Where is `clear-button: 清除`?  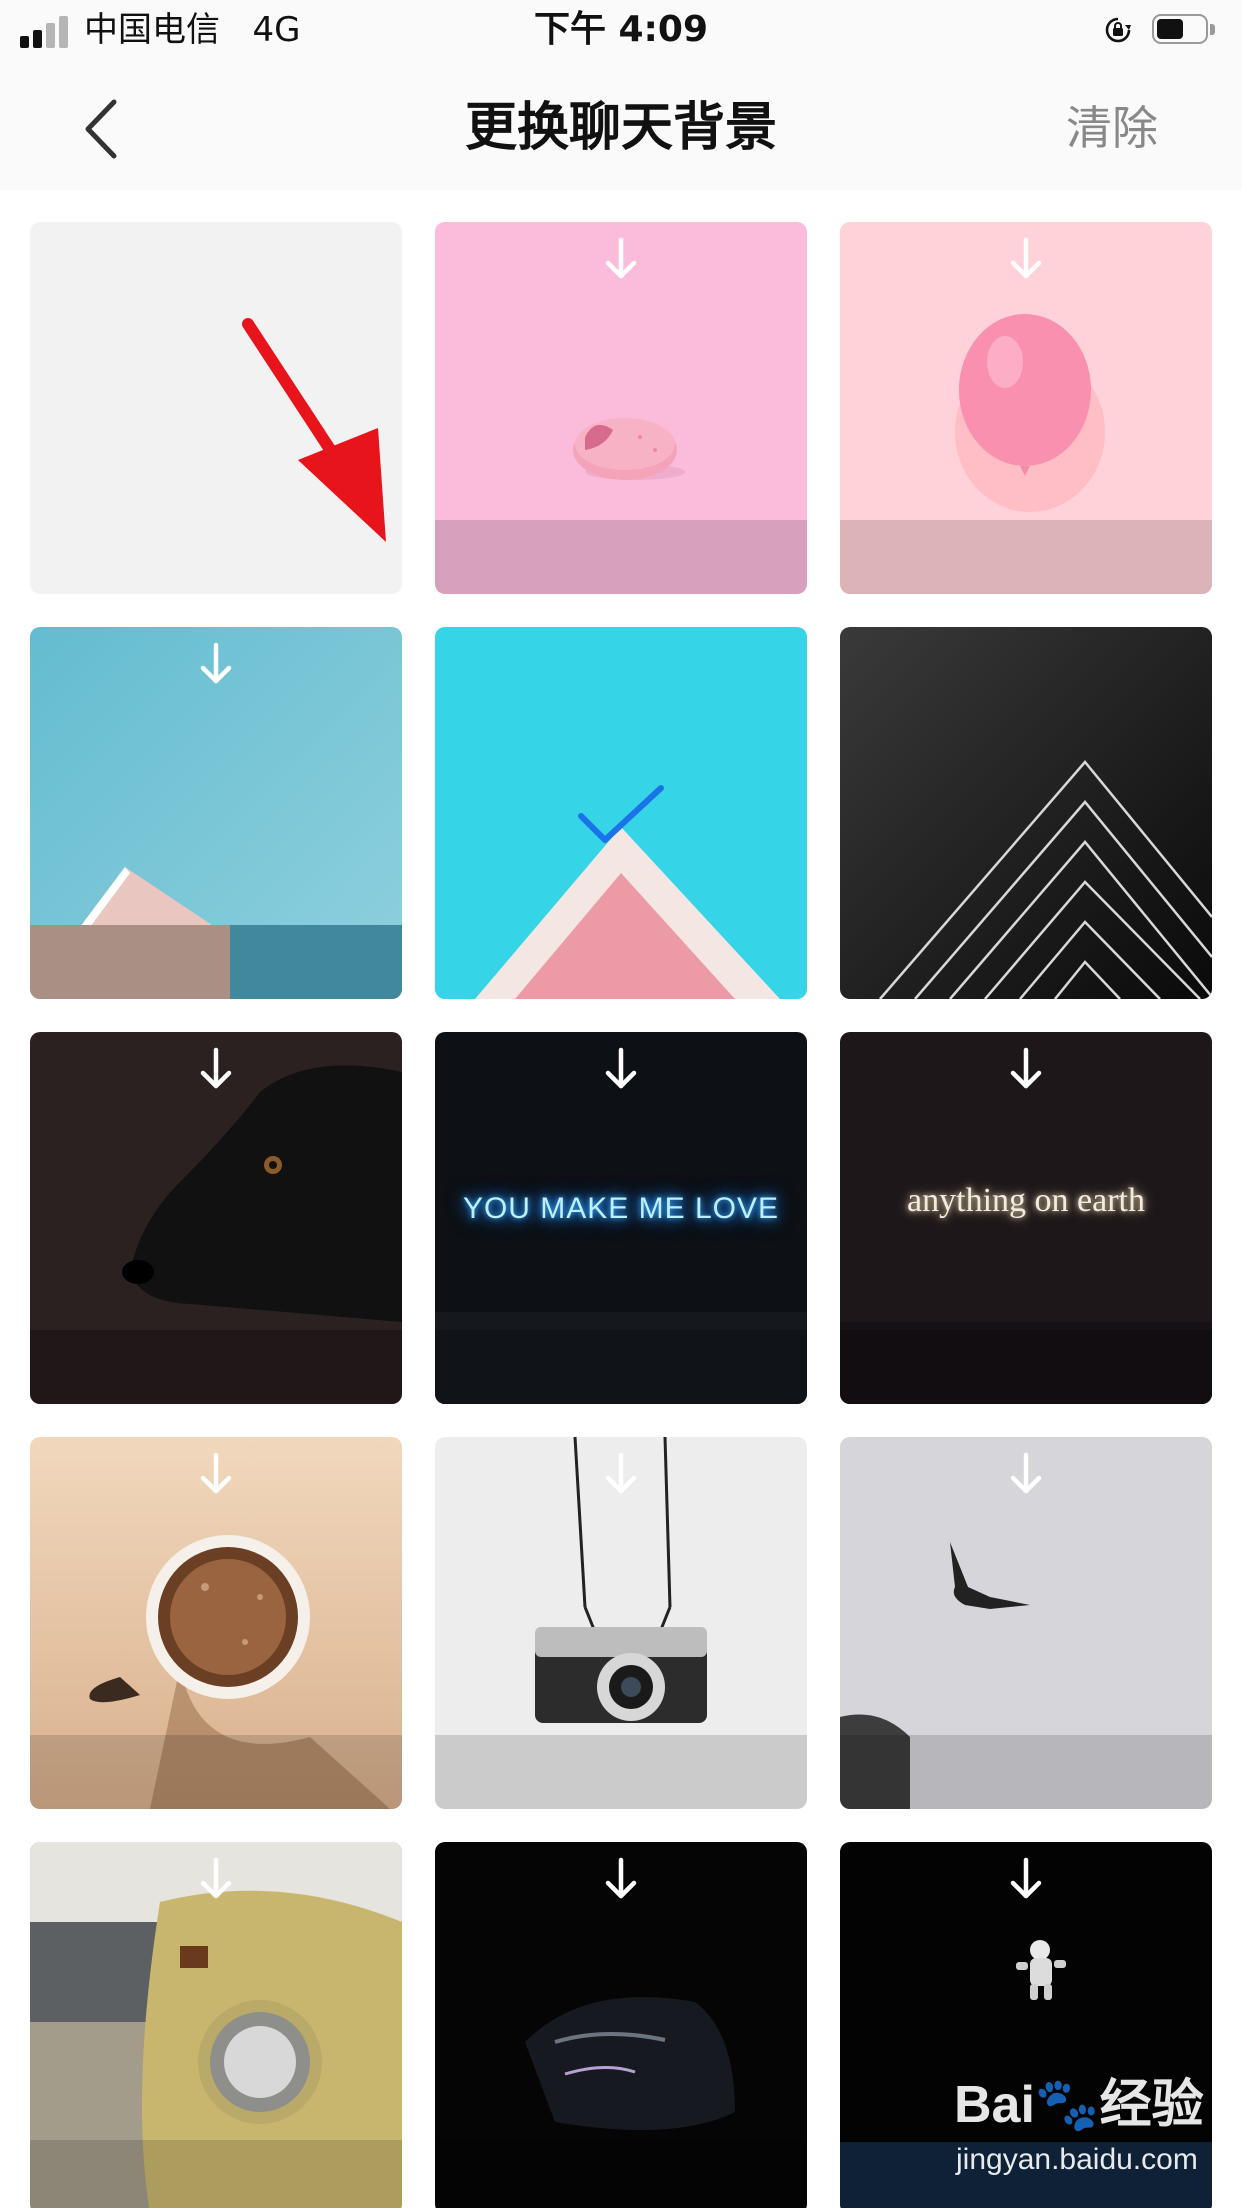
clear-button: 清除 is located at coordinates (1112, 128).